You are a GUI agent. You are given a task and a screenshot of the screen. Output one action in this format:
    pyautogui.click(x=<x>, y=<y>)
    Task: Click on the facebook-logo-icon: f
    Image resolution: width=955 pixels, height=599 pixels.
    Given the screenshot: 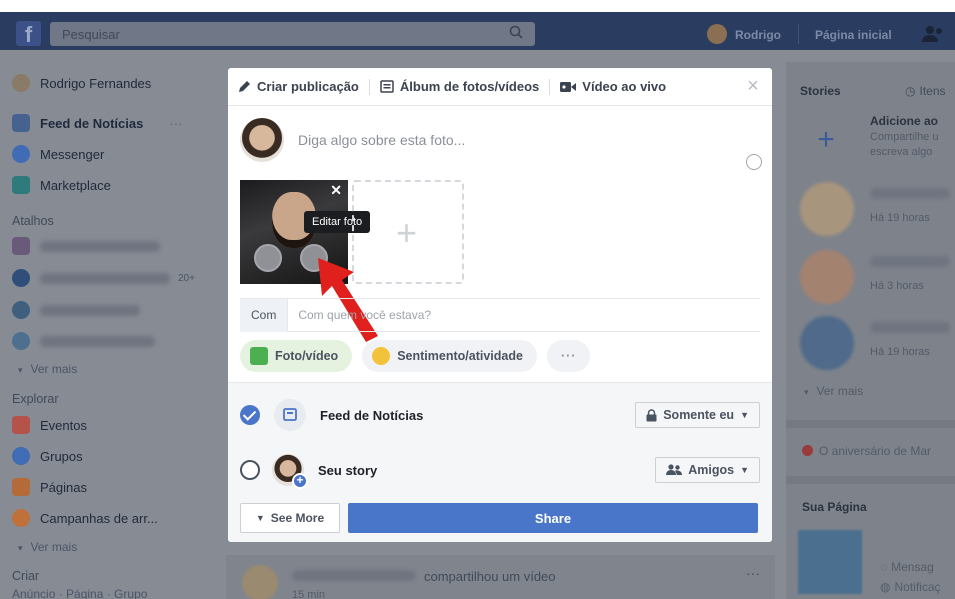 What is the action you would take?
    pyautogui.click(x=28, y=34)
    